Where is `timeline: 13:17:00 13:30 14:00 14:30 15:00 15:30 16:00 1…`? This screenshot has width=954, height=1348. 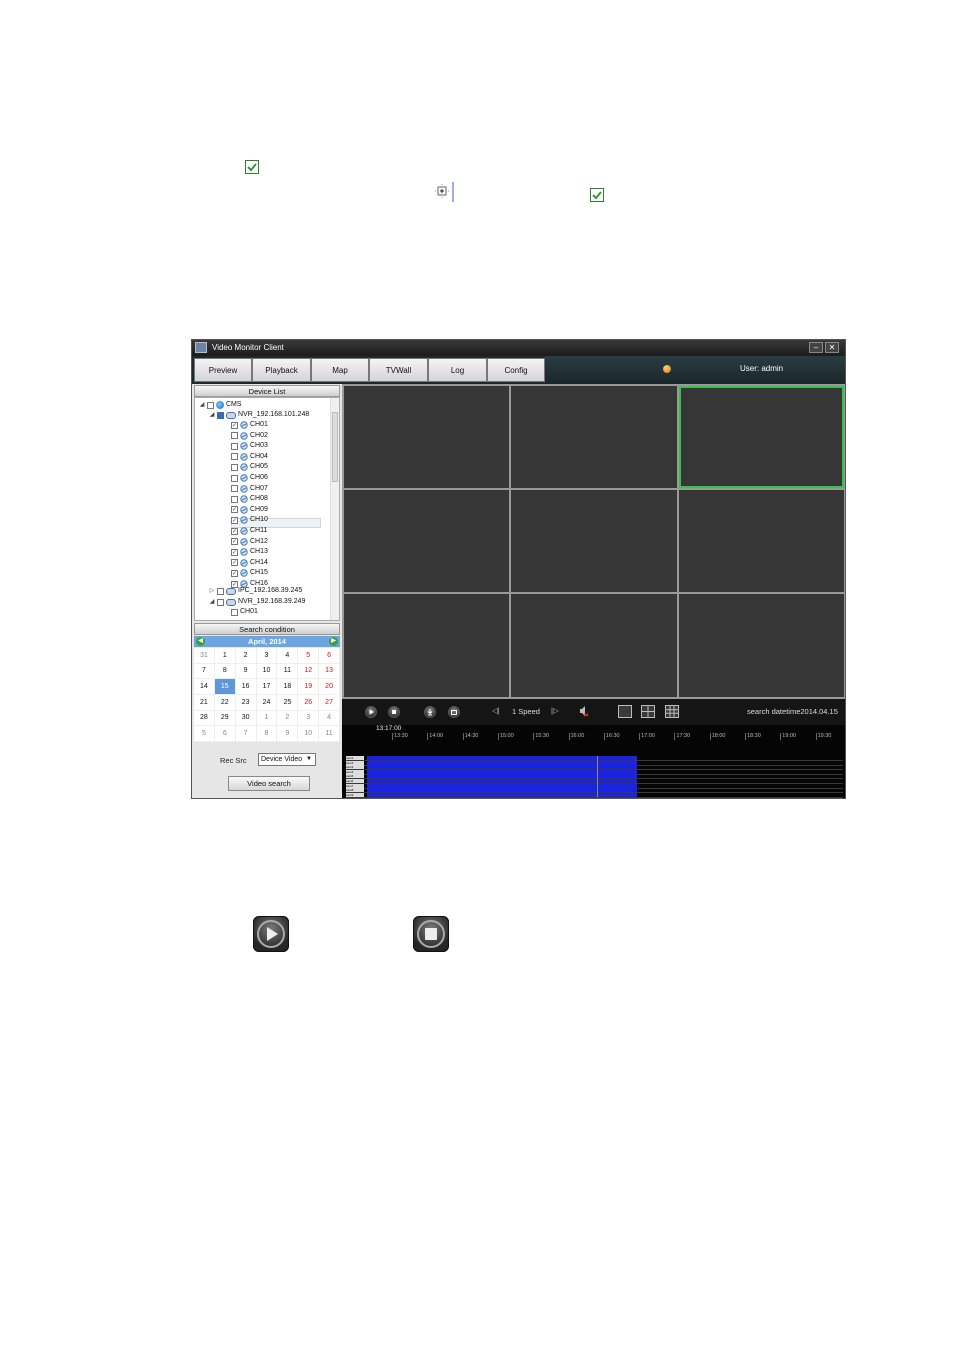
timeline: 13:17:00 13:30 14:00 14:30 15:00 15:30 16:00 1… is located at coordinates (593, 761).